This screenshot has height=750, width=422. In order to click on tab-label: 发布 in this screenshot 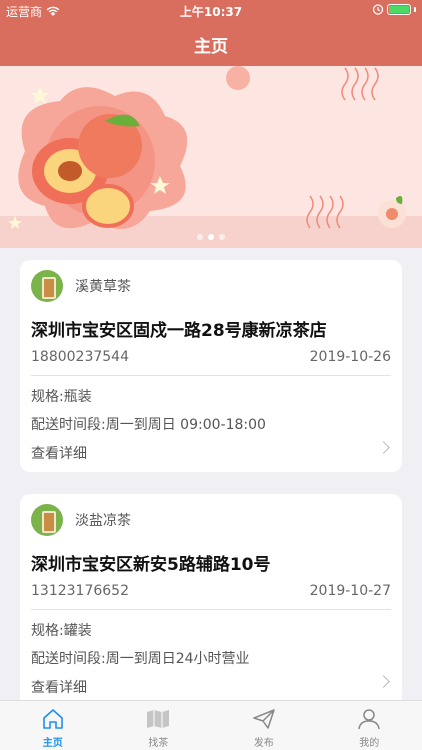, I will do `click(263, 743)`.